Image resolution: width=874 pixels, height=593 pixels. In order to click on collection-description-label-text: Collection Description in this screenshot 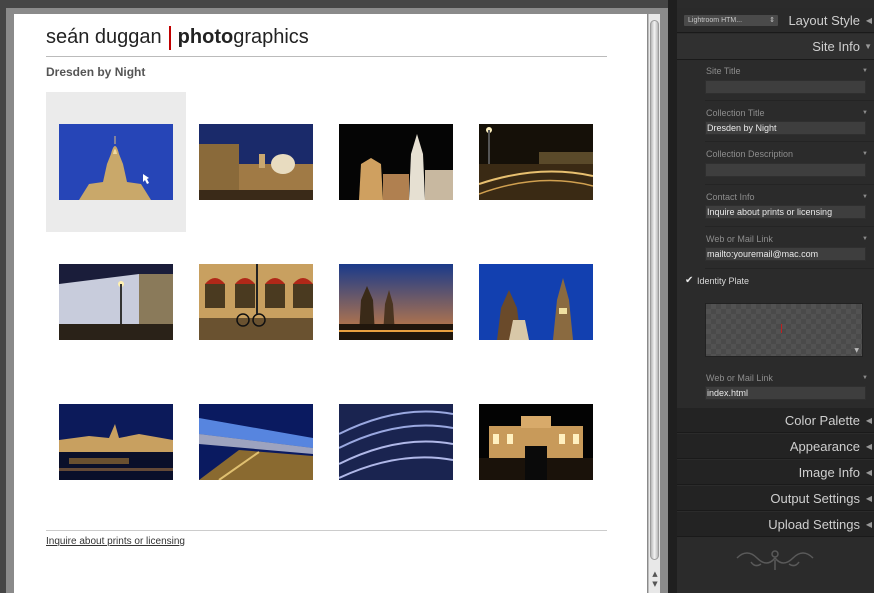, I will do `click(750, 154)`.